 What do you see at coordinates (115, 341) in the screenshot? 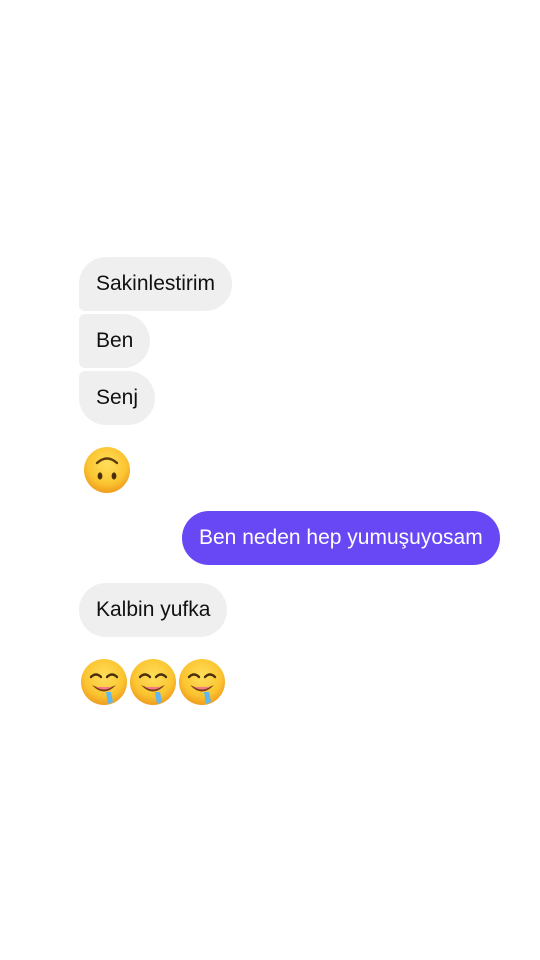
I see `incoming-message: Ben` at bounding box center [115, 341].